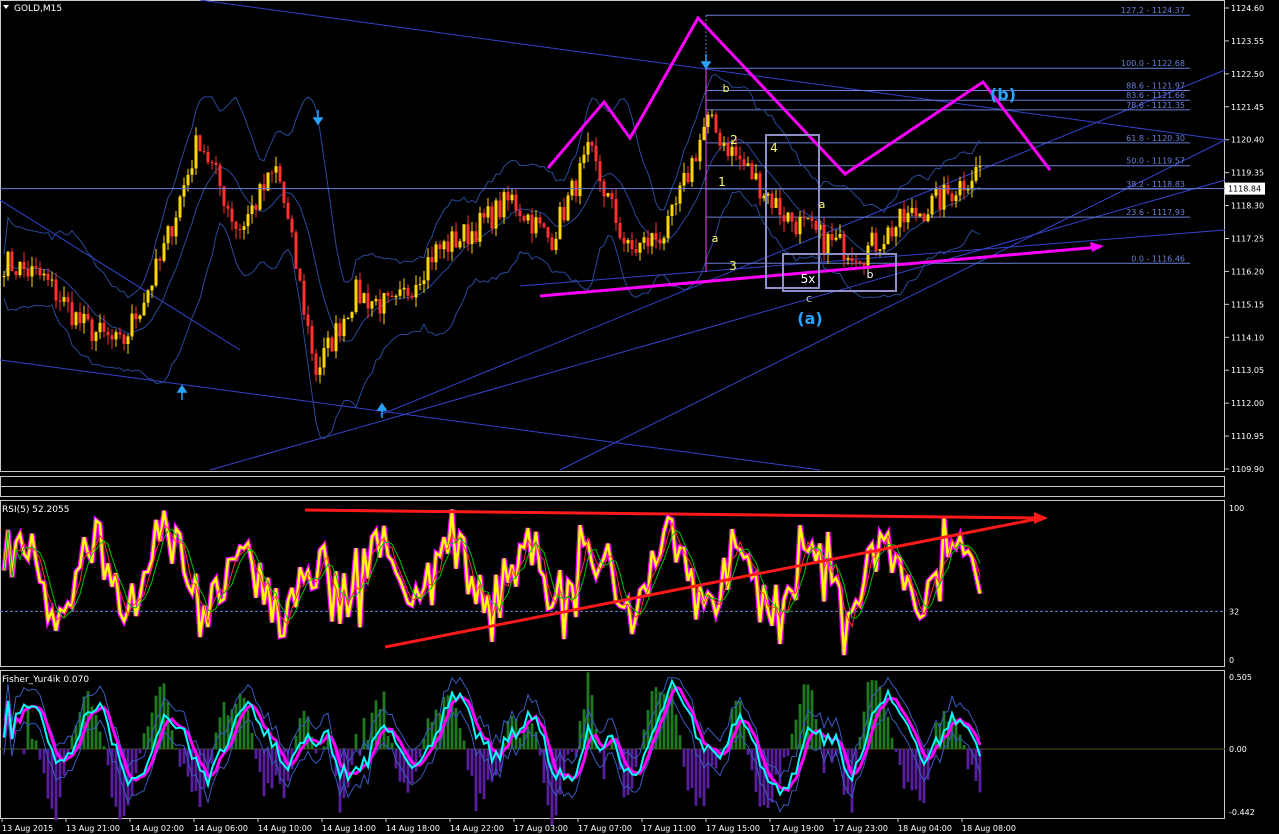 Image resolution: width=1279 pixels, height=834 pixels. What do you see at coordinates (1155, 184) in the screenshot?
I see `fib-level-label: 38.2 - 1118.83` at bounding box center [1155, 184].